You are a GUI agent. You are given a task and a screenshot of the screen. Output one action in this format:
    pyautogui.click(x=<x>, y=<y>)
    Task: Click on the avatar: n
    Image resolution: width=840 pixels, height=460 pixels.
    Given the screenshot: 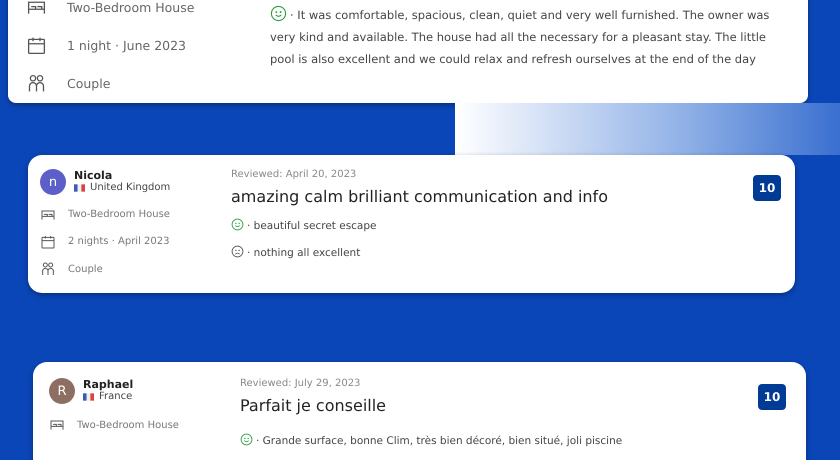 What is the action you would take?
    pyautogui.click(x=53, y=182)
    